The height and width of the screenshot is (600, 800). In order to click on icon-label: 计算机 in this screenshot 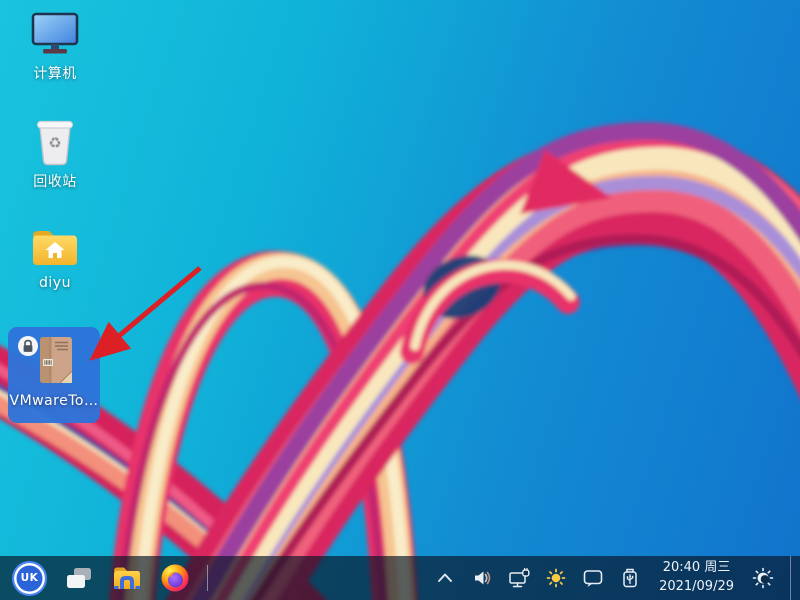, I will do `click(55, 74)`.